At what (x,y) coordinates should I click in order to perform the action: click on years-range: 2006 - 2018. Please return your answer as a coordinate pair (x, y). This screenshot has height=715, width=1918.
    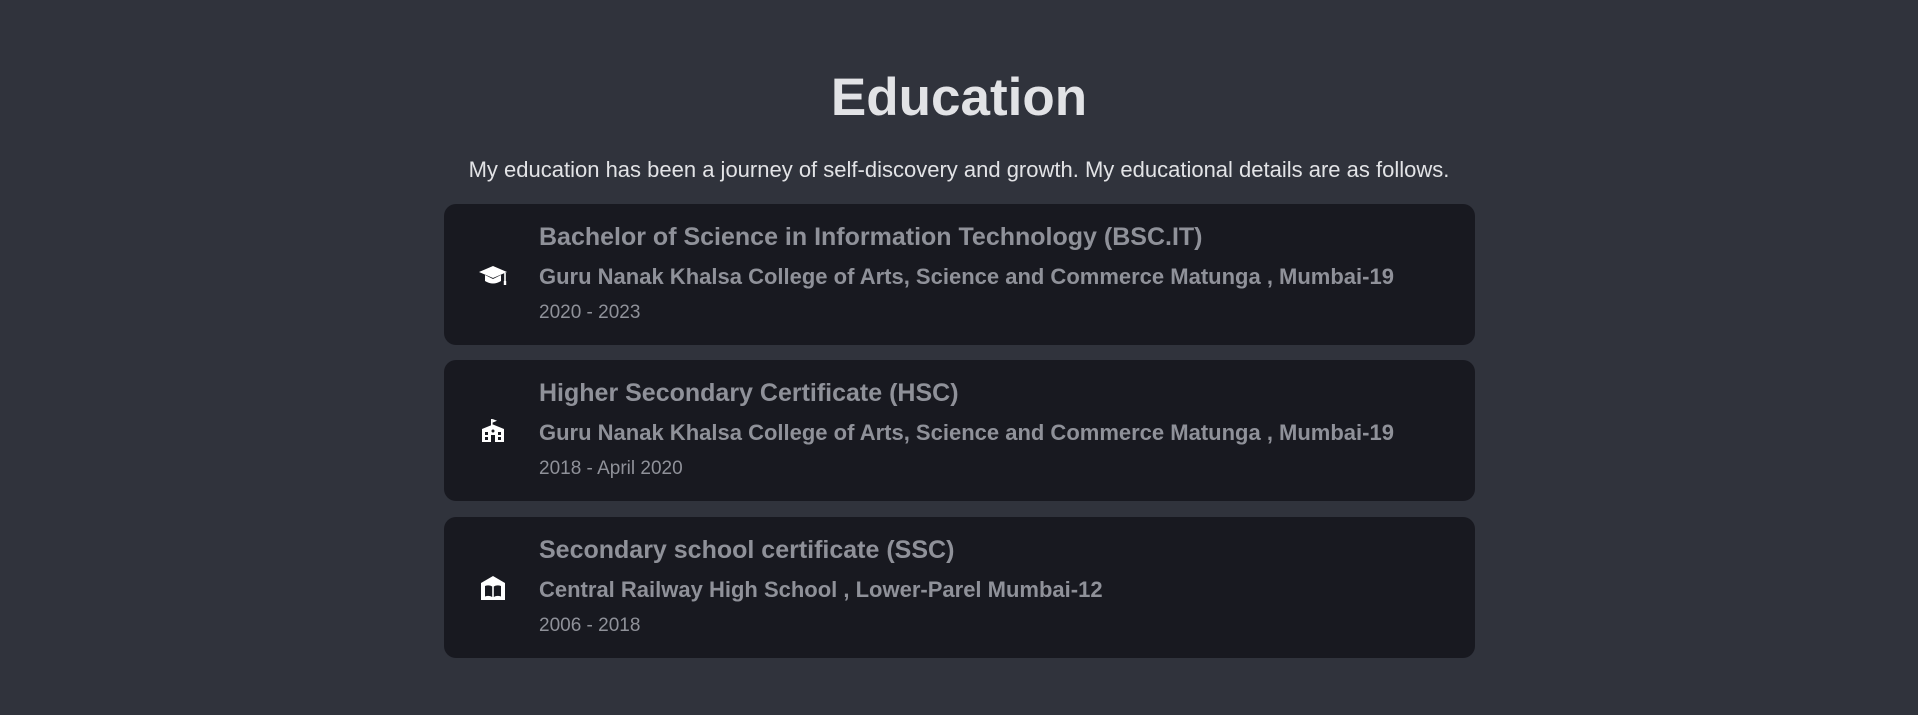
    Looking at the image, I should click on (590, 625).